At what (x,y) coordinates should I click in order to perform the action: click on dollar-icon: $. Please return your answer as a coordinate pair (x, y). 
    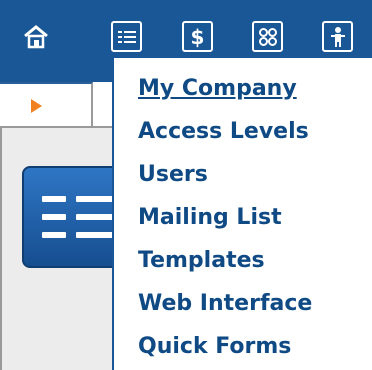
    Looking at the image, I should click on (197, 36).